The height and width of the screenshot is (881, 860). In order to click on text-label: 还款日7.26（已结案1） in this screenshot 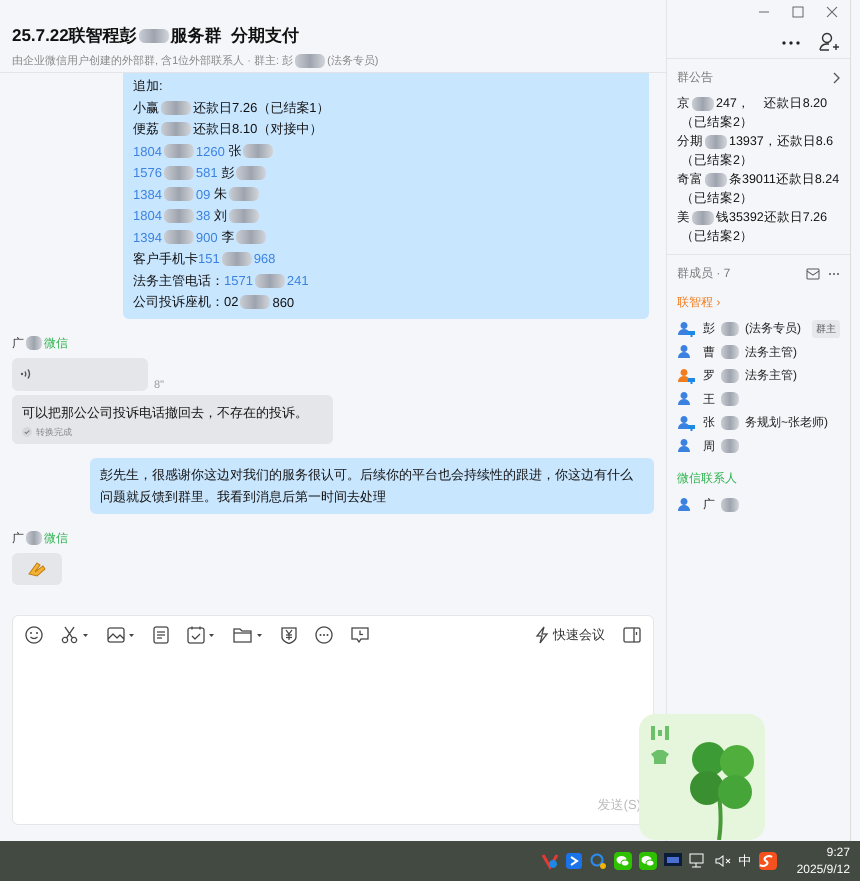, I will do `click(261, 107)`.